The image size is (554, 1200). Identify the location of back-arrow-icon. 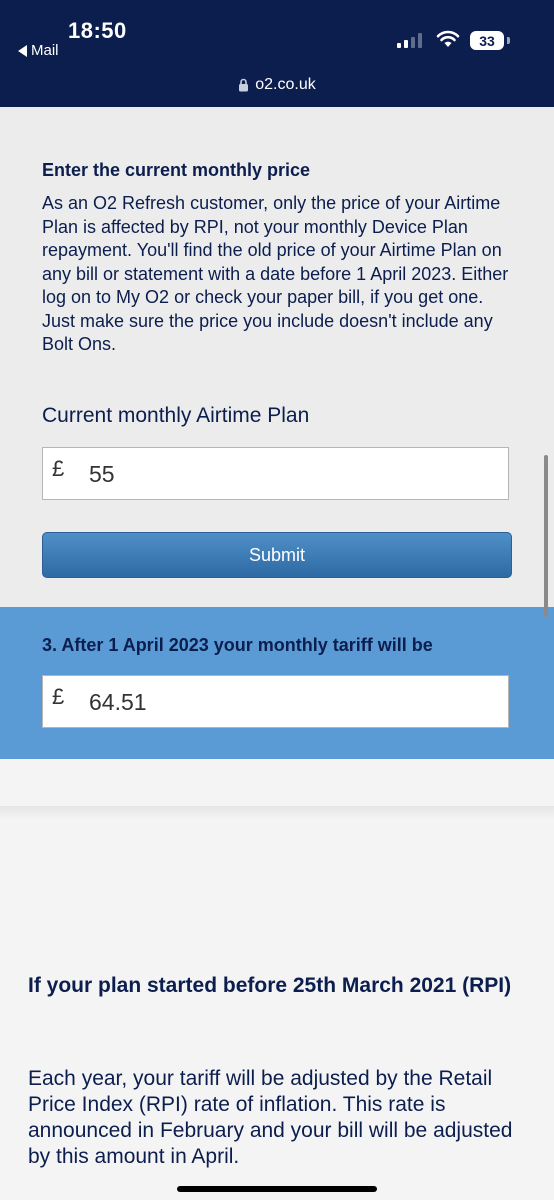
(22, 50).